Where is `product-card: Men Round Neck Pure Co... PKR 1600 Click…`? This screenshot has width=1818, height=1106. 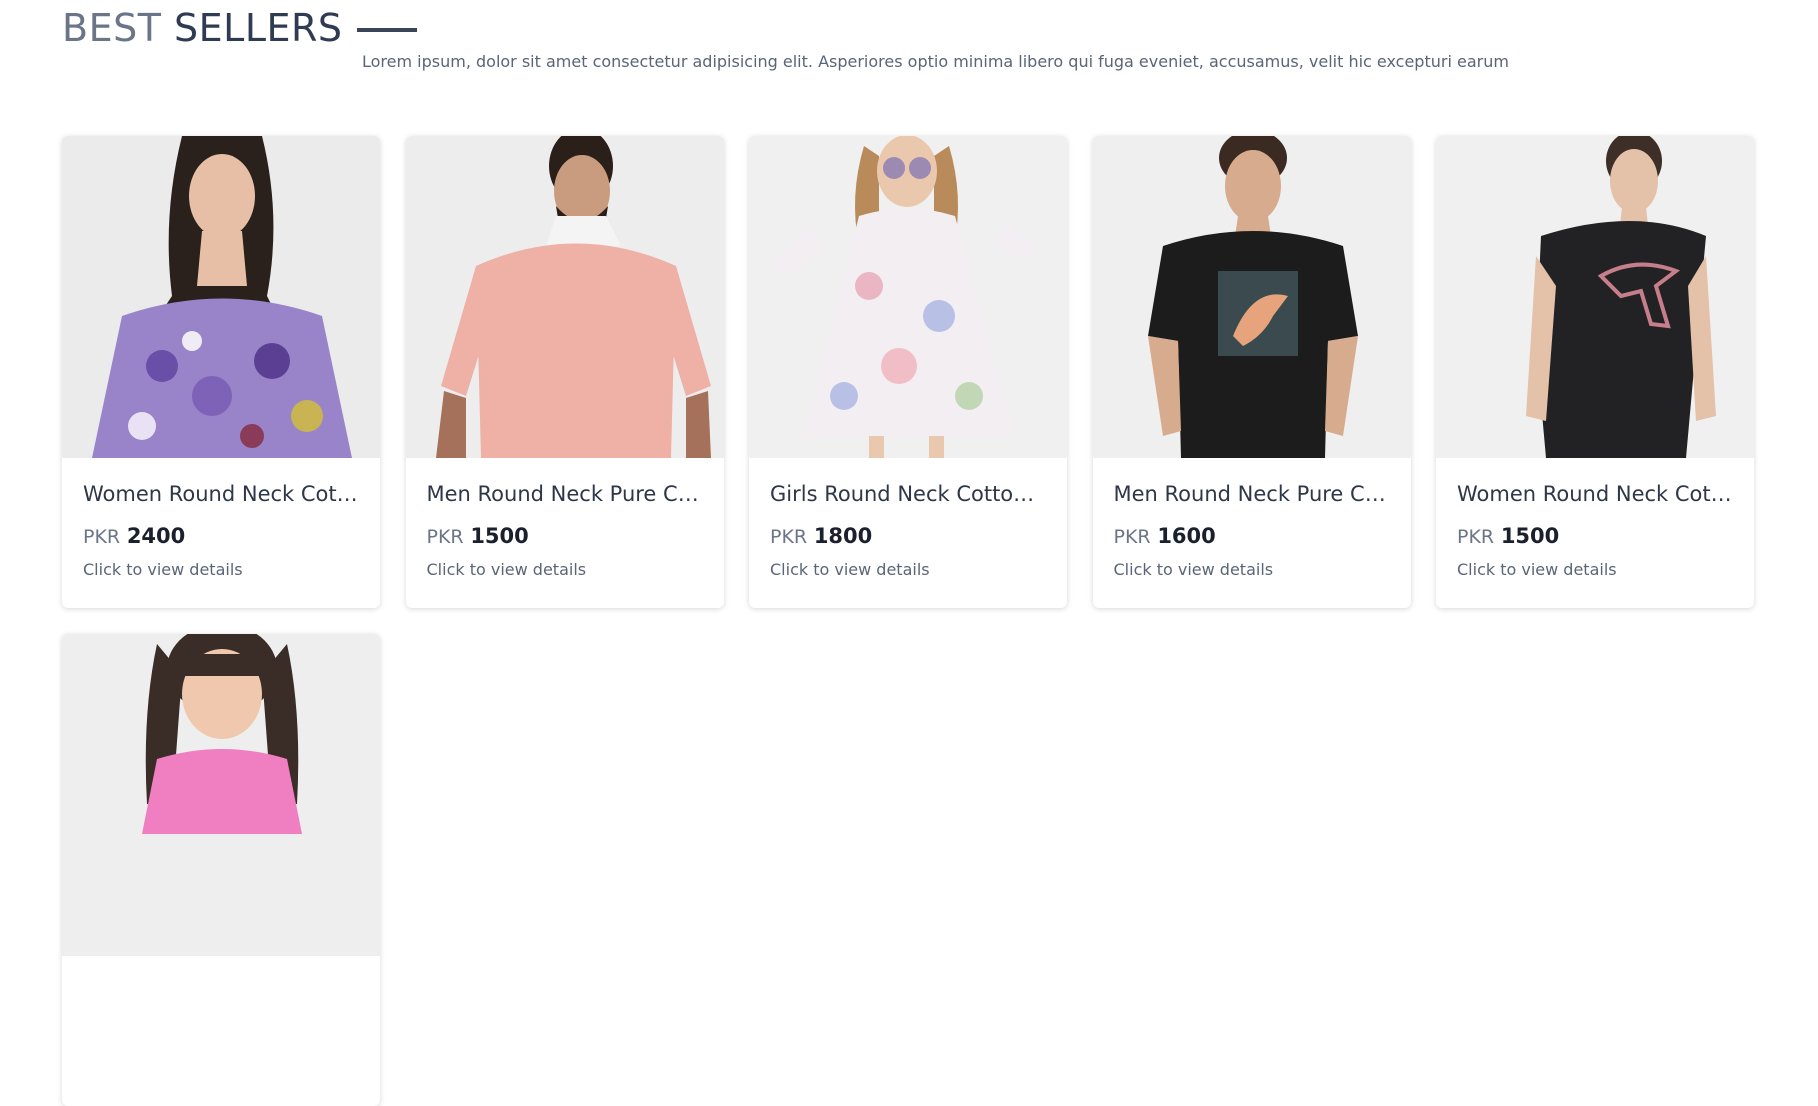
product-card: Men Round Neck Pure Co... PKR 1600 Click… is located at coordinates (1251, 372).